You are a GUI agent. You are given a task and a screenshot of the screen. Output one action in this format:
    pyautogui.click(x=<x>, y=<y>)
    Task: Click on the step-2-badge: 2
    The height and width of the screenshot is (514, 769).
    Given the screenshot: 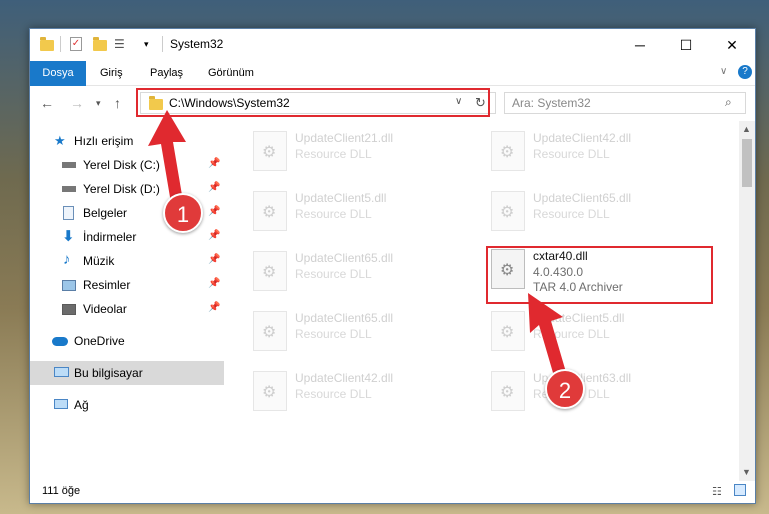 What is the action you would take?
    pyautogui.click(x=565, y=389)
    